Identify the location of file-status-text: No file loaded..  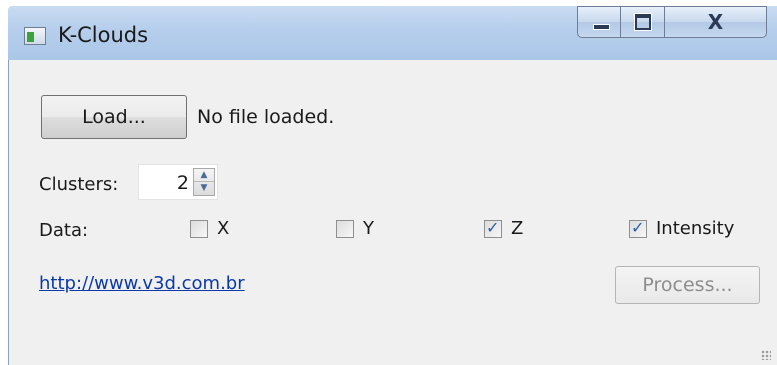
(266, 117).